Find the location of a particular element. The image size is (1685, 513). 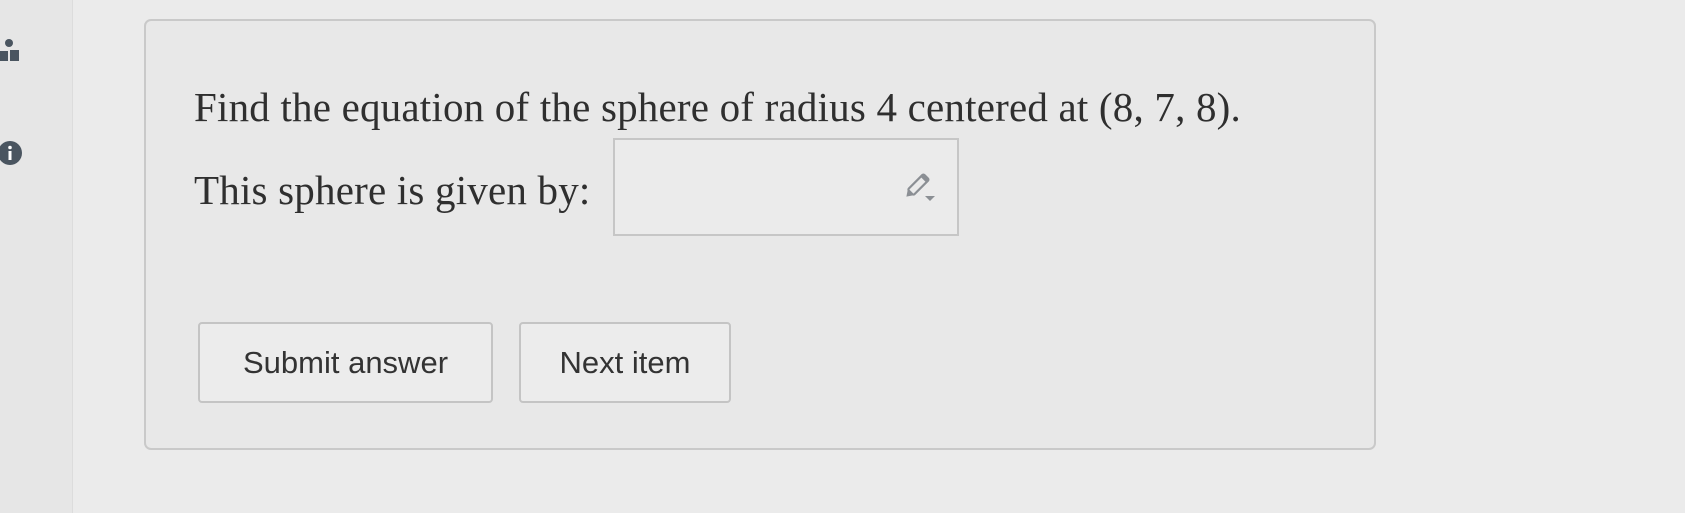

left-rail is located at coordinates (36, 256).